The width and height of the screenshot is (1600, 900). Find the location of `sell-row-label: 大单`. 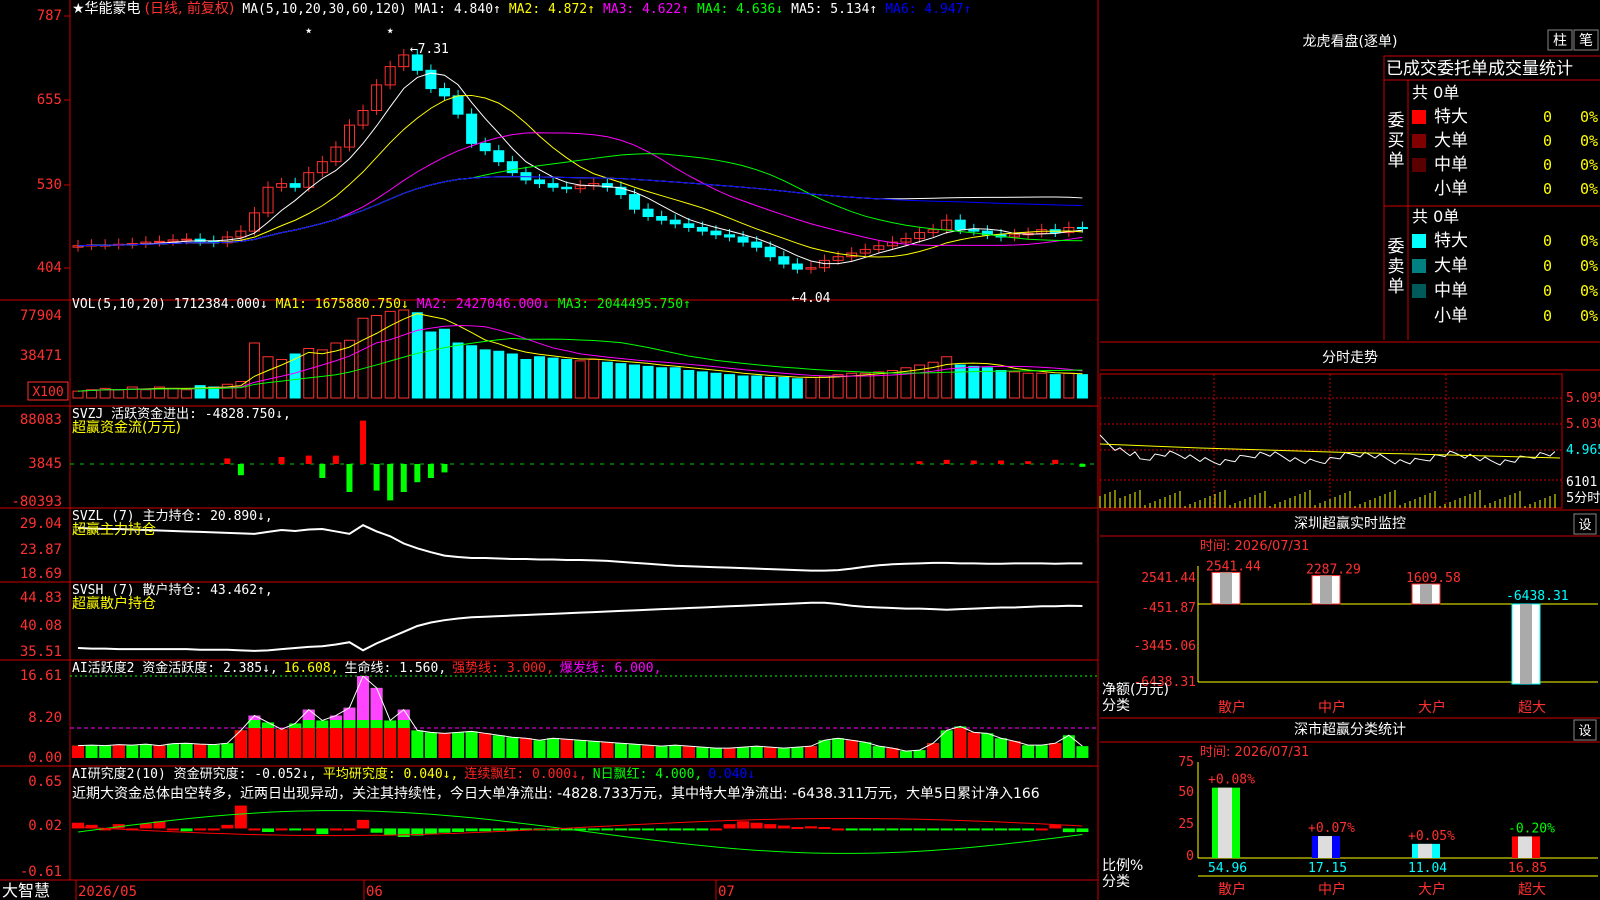

sell-row-label: 大单 is located at coordinates (1451, 266).